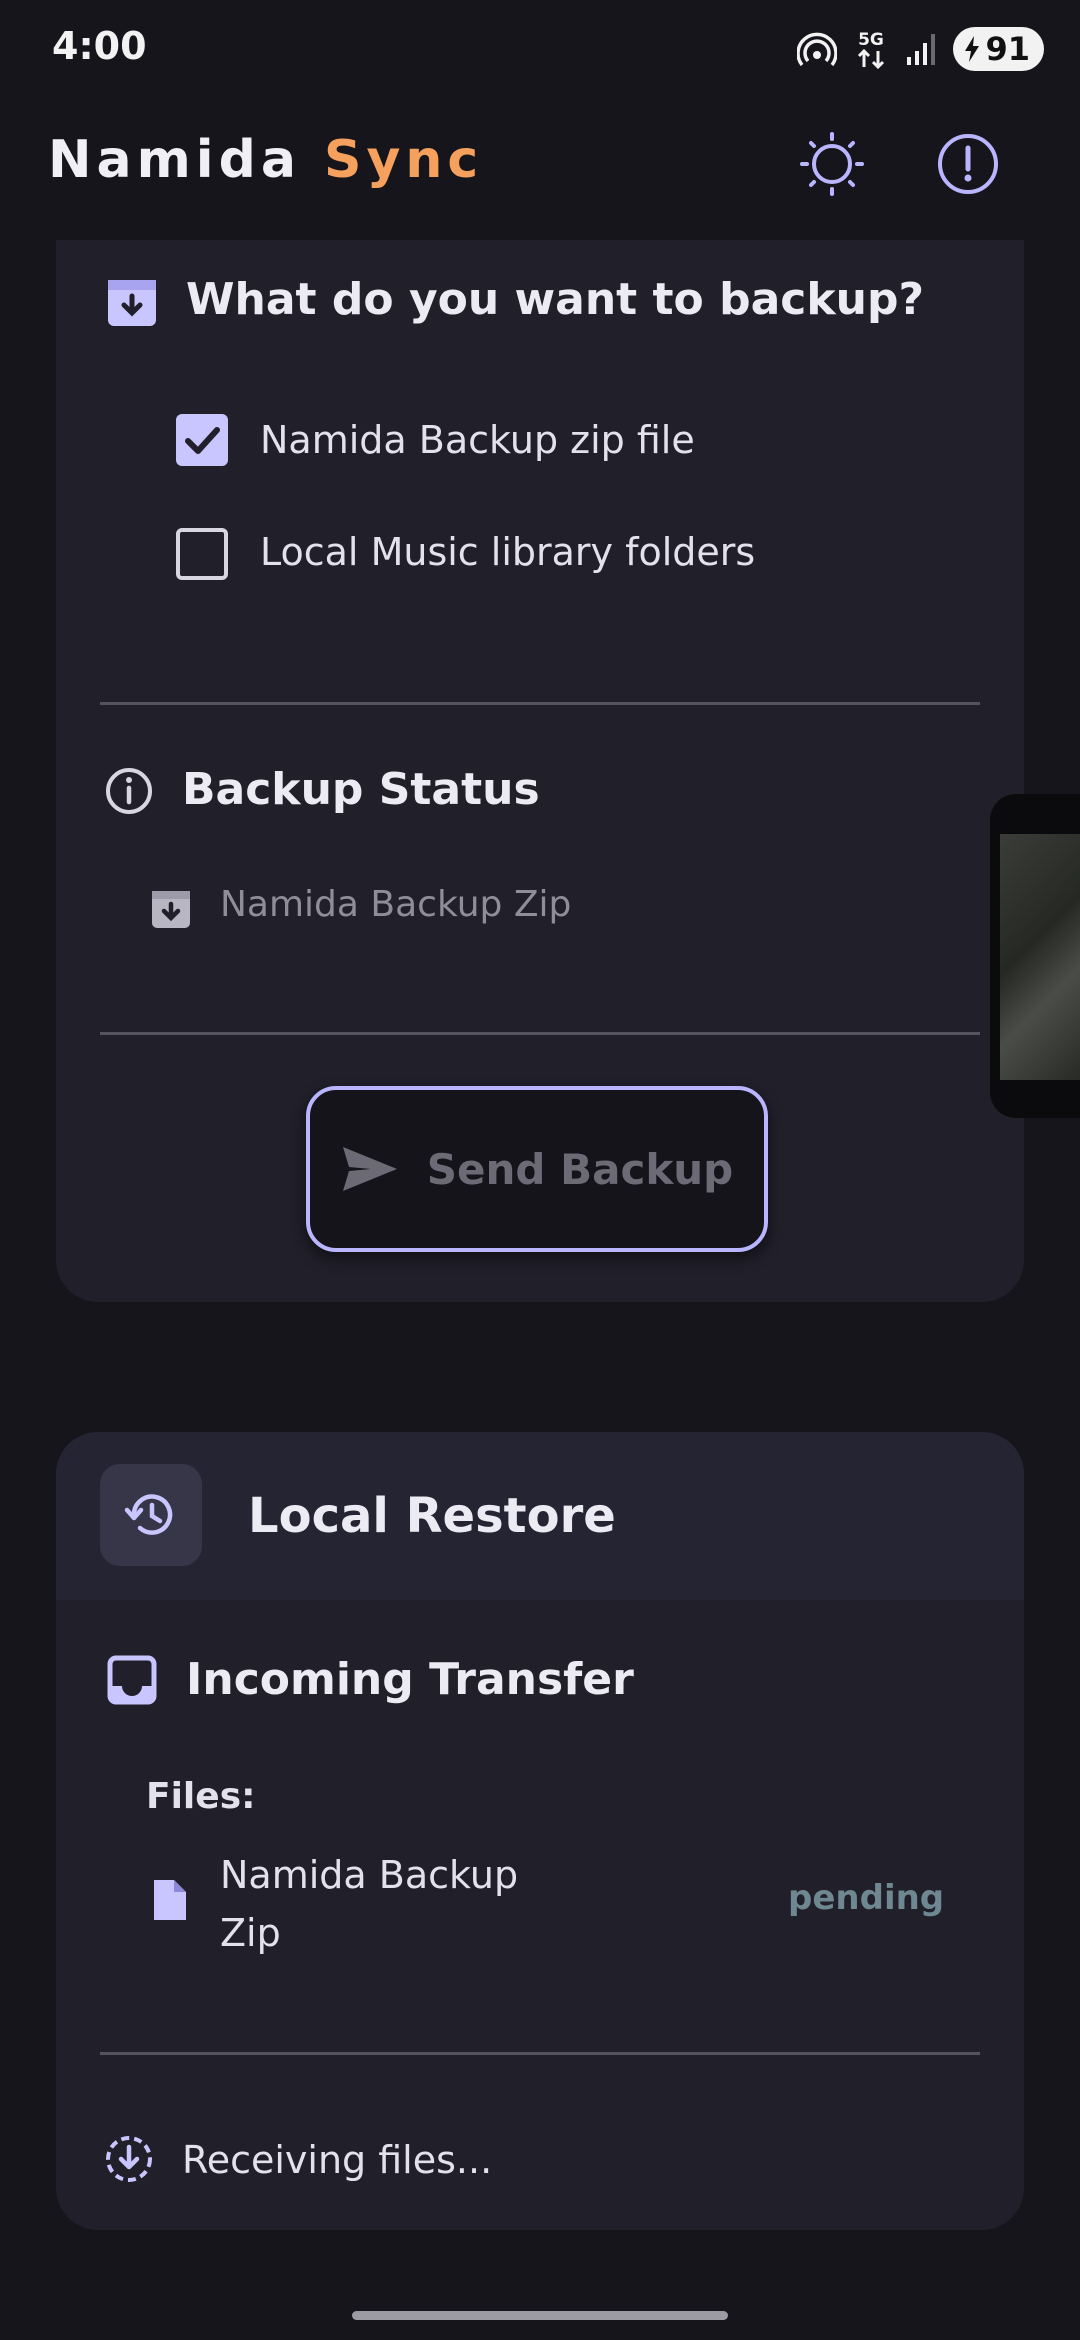  I want to click on status-time: 4:00, so click(99, 46).